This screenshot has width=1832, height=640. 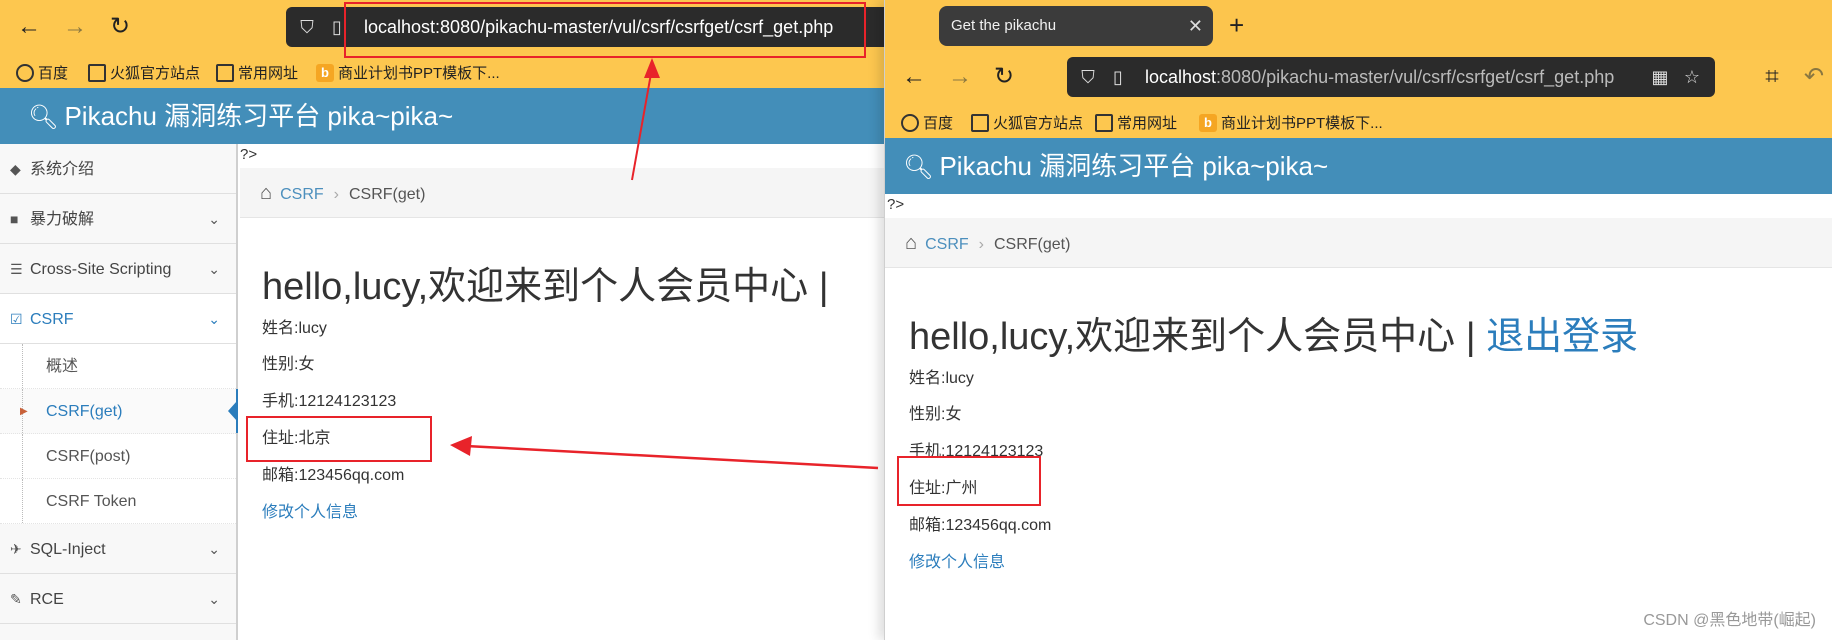 I want to click on sidebar-subitem-label: CSRF(get), so click(x=84, y=411).